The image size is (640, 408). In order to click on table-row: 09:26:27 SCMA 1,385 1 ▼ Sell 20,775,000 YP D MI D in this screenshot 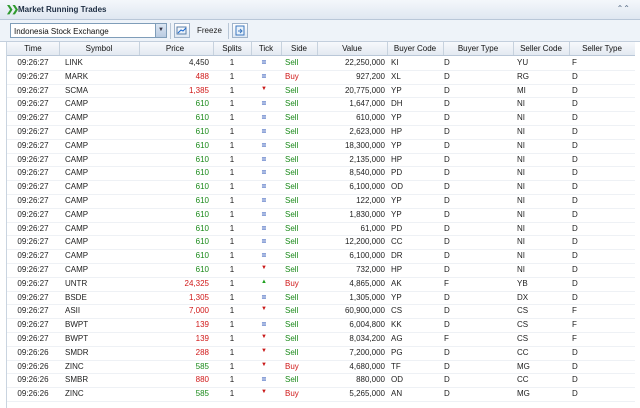, I will do `click(321, 91)`.